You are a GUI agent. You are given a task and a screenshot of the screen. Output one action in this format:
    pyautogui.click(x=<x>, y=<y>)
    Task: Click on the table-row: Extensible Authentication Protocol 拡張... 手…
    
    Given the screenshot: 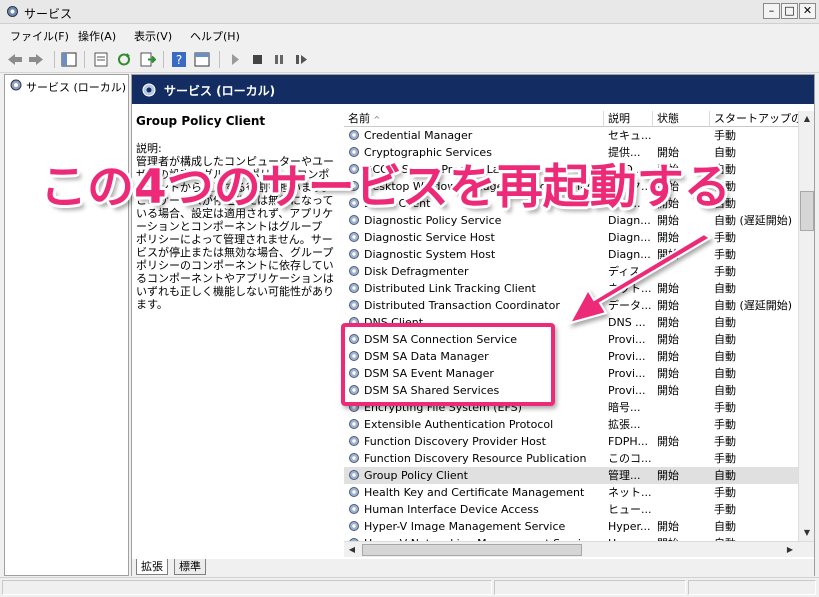 What is the action you would take?
    pyautogui.click(x=577, y=424)
    